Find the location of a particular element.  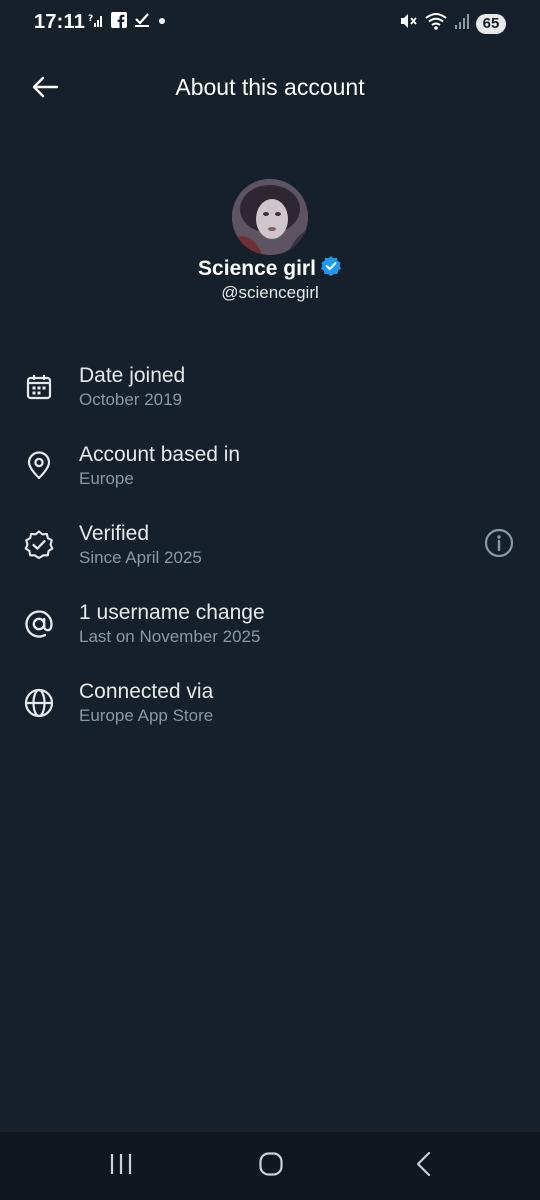

info-item-username-change: 1 username change Last on November 2025 is located at coordinates (270, 634).